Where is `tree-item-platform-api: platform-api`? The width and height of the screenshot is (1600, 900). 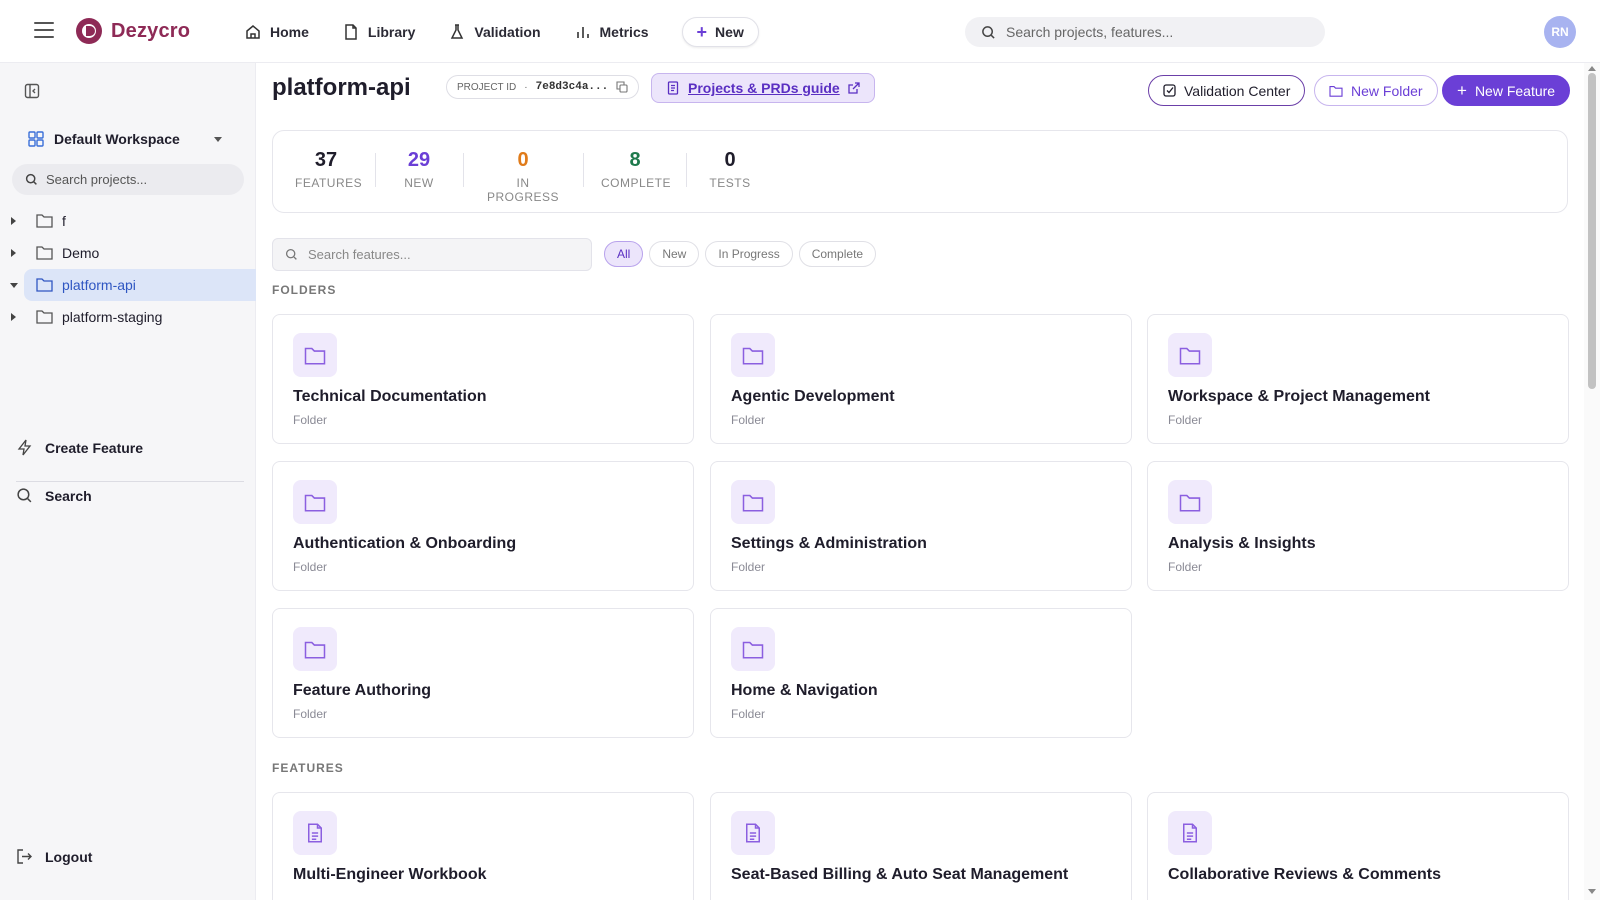 tree-item-platform-api: platform-api is located at coordinates (128, 285).